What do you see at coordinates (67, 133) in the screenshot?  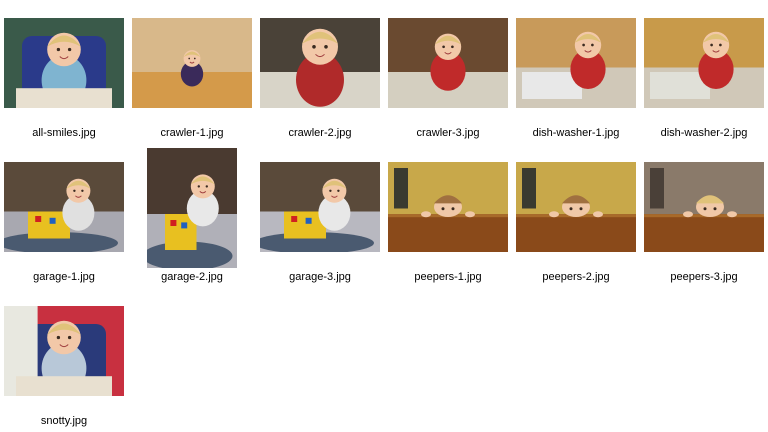 I see `thumbnail-caption: all-smiles.jpg` at bounding box center [67, 133].